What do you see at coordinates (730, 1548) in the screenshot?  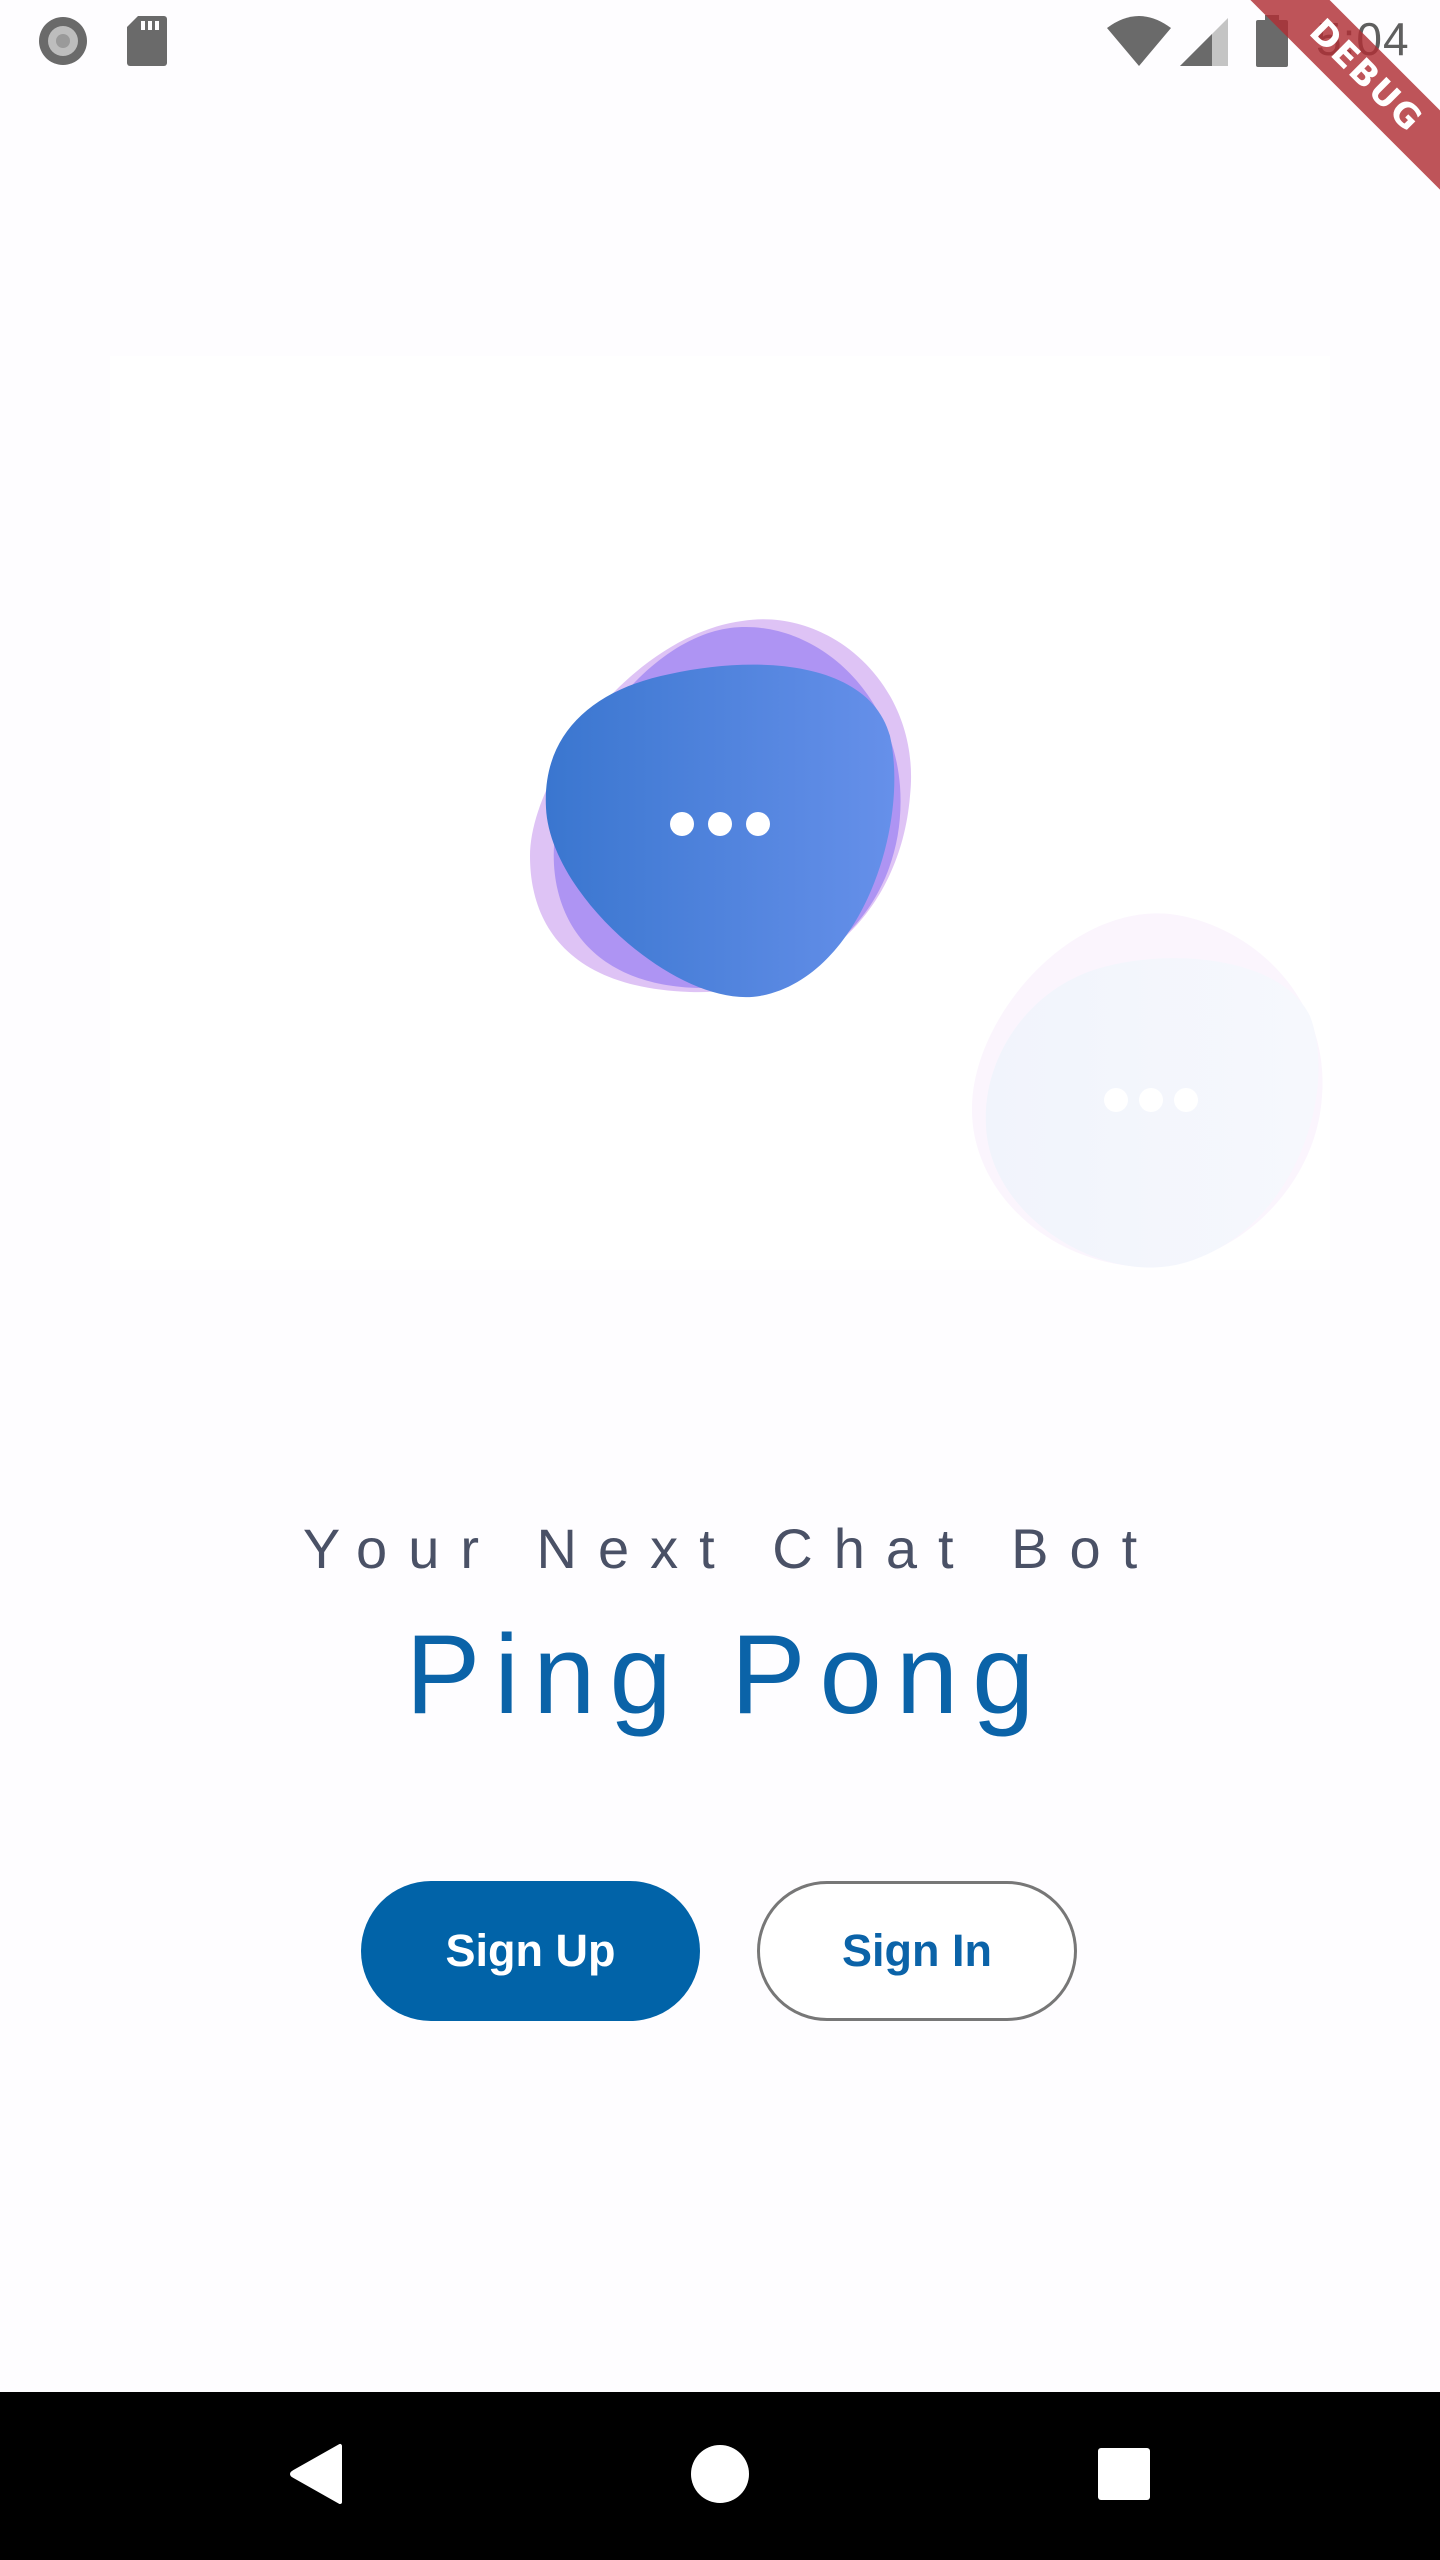 I see `tagline: Your Next Chat Bot` at bounding box center [730, 1548].